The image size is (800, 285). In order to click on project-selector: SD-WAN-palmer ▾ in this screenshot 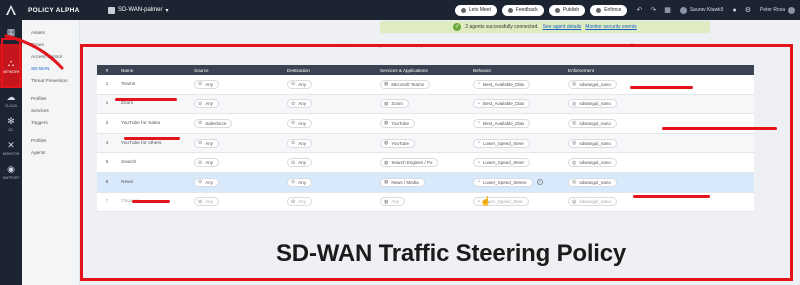, I will do `click(138, 10)`.